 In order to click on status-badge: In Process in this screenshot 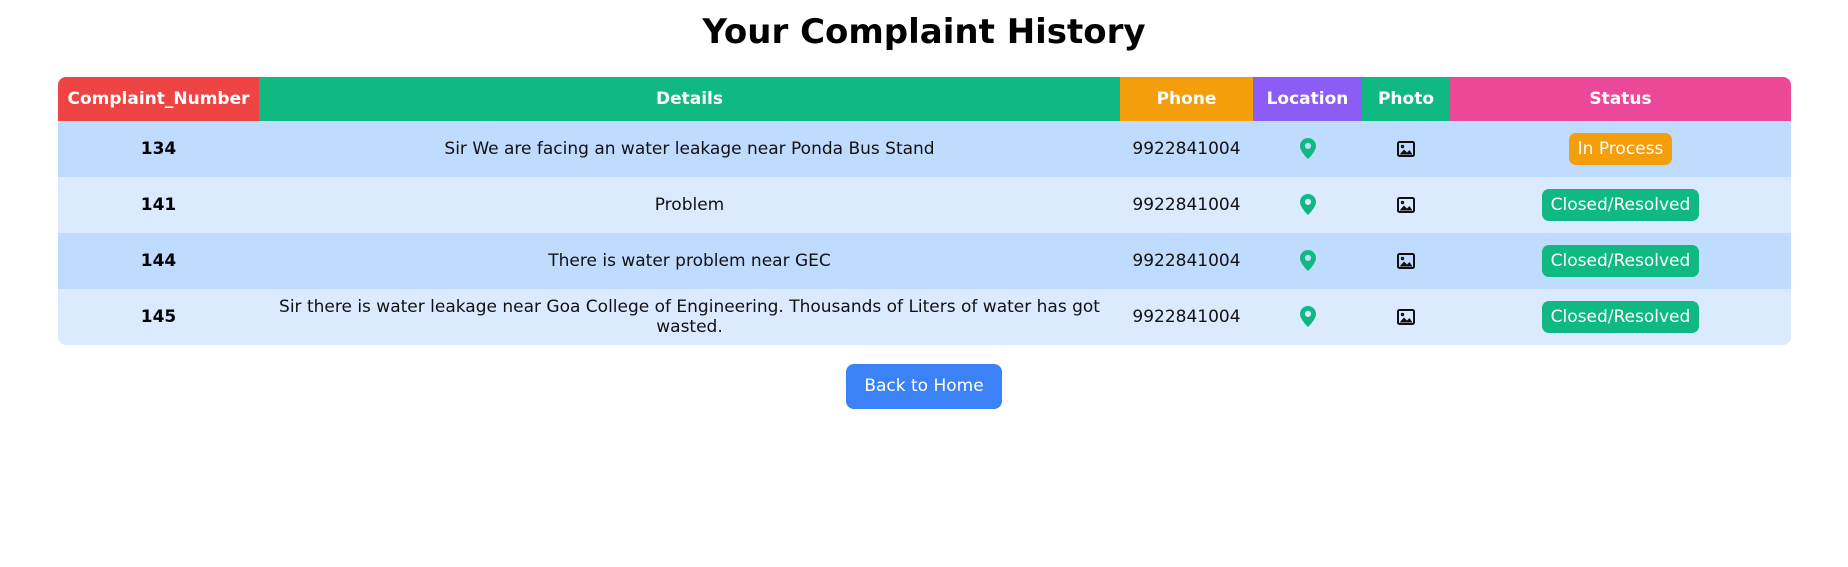, I will do `click(1620, 149)`.